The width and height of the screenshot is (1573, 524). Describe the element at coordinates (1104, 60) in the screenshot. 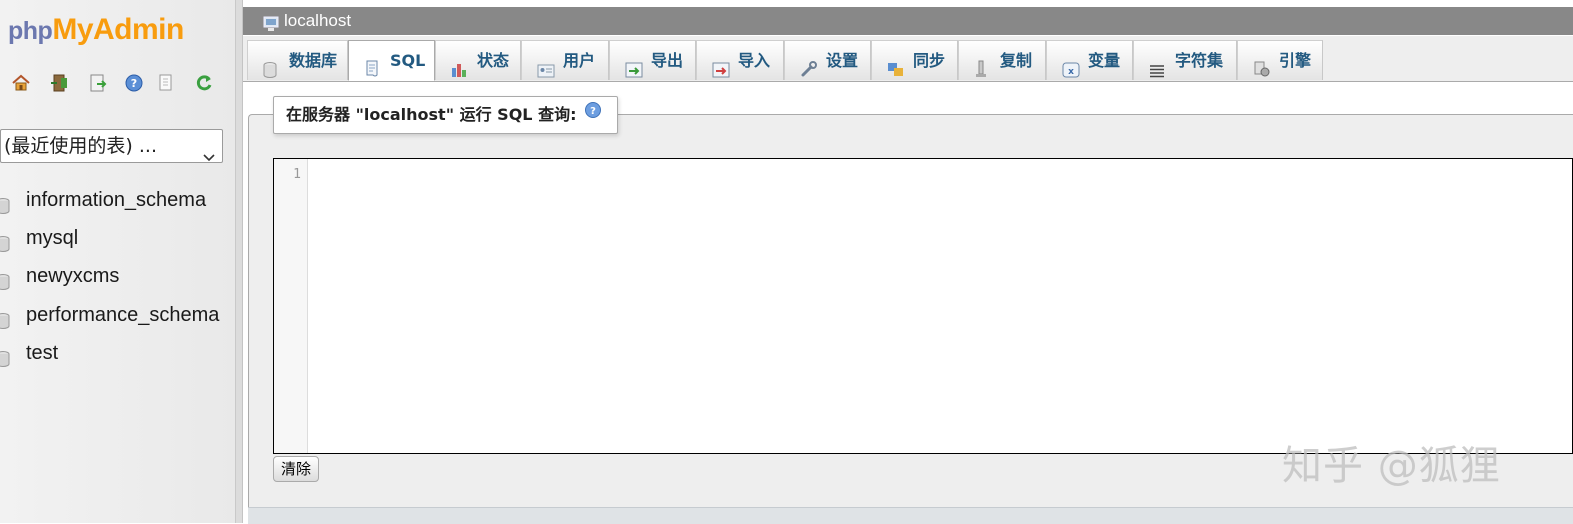

I see `tab-label: 变量` at that location.